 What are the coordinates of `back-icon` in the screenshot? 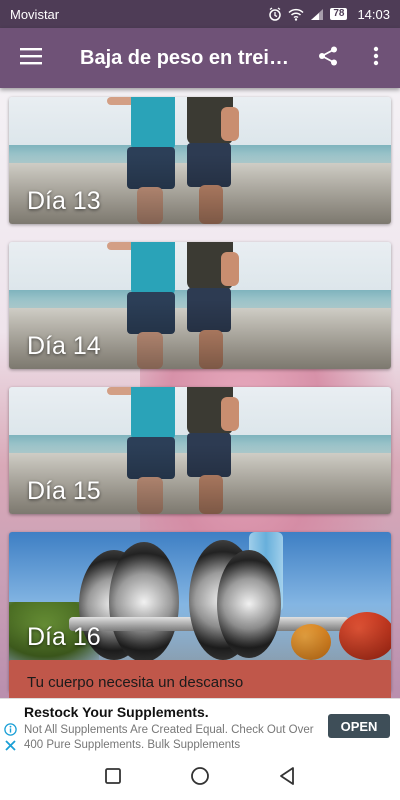 It's located at (287, 778).